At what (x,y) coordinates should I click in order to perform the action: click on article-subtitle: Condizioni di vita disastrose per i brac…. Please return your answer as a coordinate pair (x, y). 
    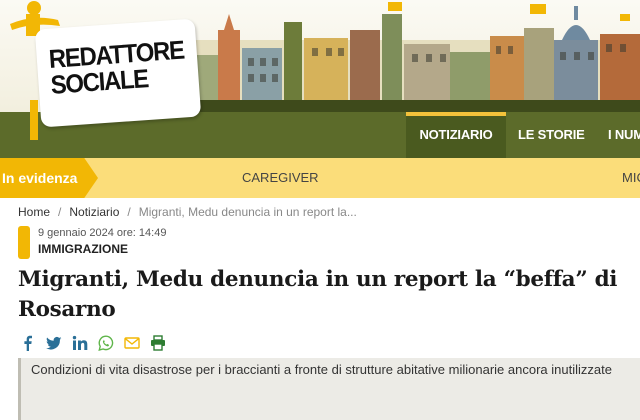
    Looking at the image, I should click on (329, 389).